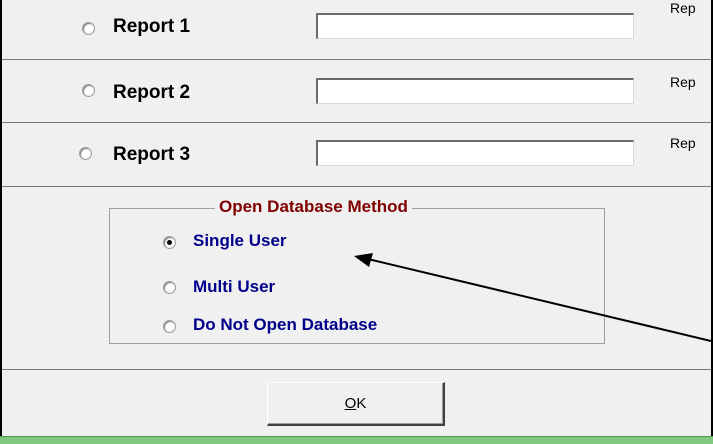 The height and width of the screenshot is (444, 713). I want to click on status-strip, so click(356, 440).